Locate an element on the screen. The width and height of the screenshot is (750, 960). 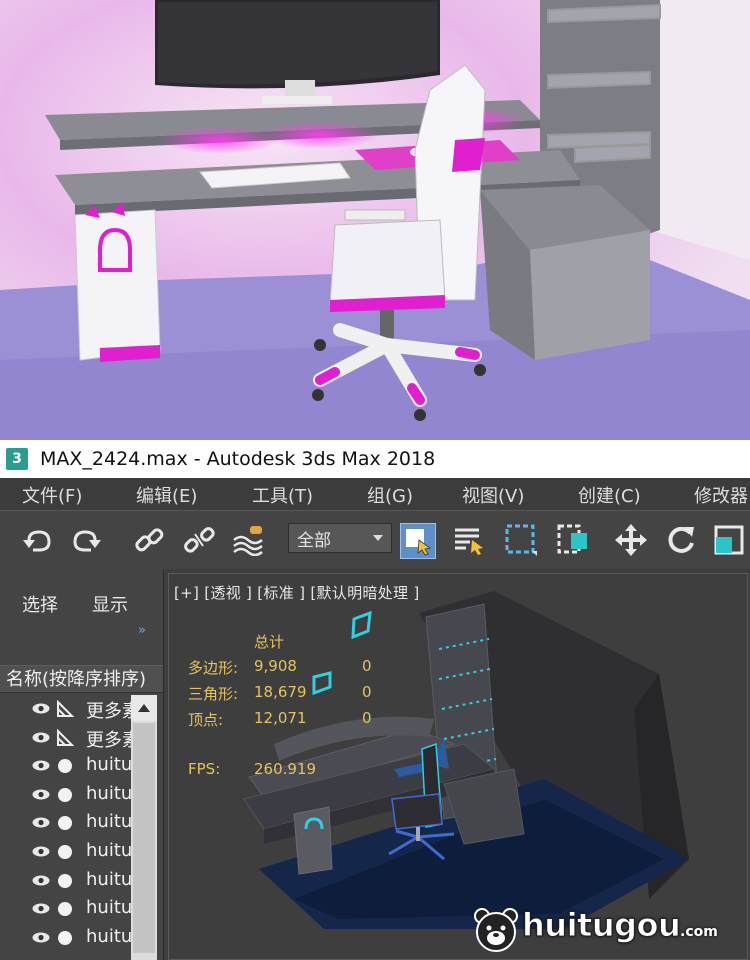
window-crossing-icon is located at coordinates (573, 540).